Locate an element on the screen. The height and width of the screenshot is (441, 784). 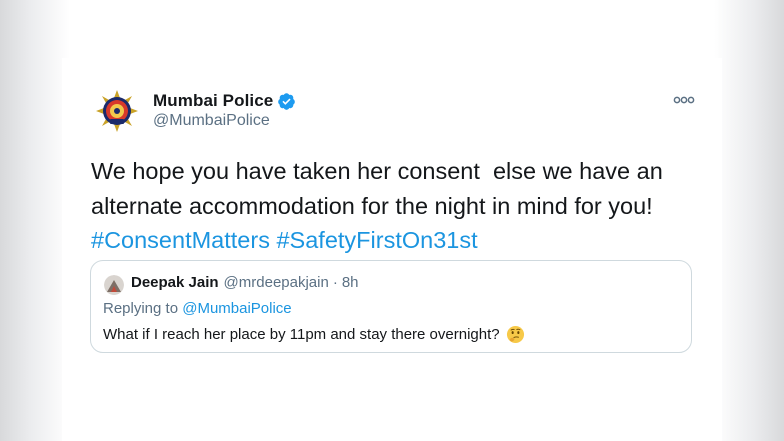
author-display-name: Mumbai Police is located at coordinates (213, 101).